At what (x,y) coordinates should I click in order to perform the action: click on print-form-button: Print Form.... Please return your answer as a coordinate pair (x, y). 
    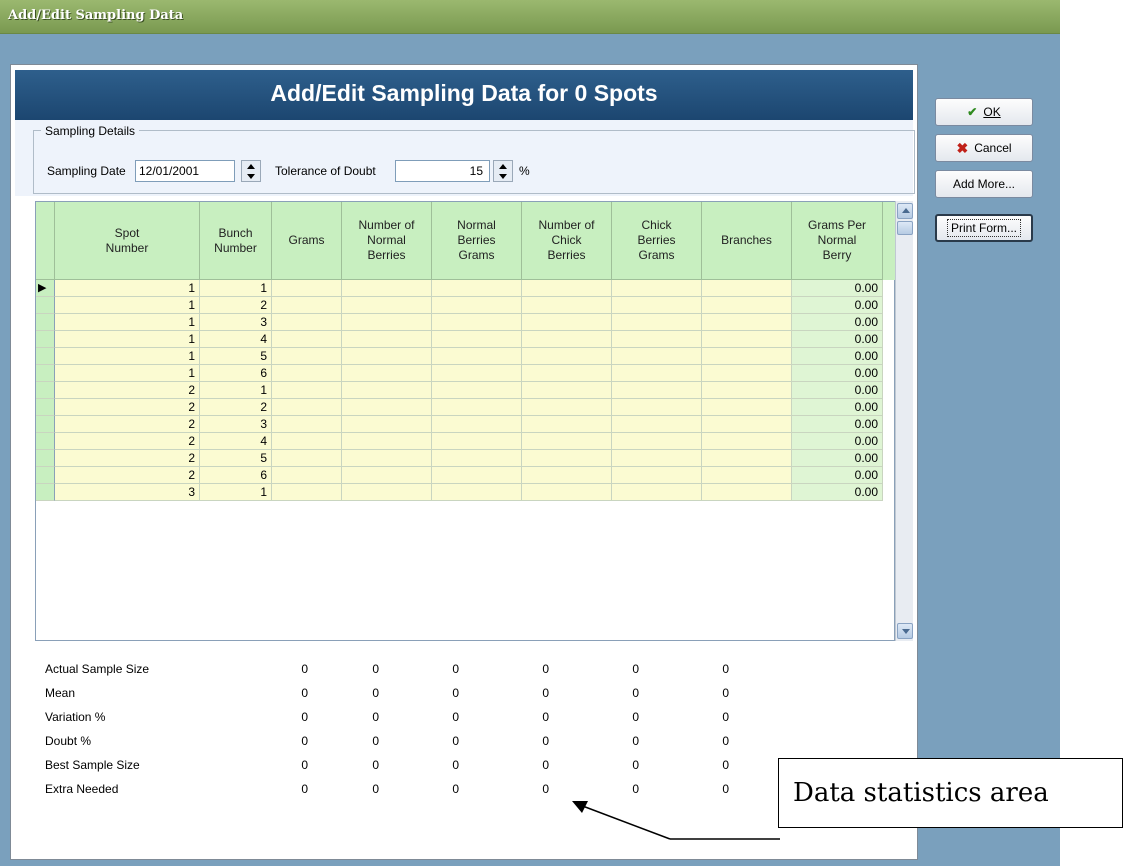
    Looking at the image, I should click on (984, 228).